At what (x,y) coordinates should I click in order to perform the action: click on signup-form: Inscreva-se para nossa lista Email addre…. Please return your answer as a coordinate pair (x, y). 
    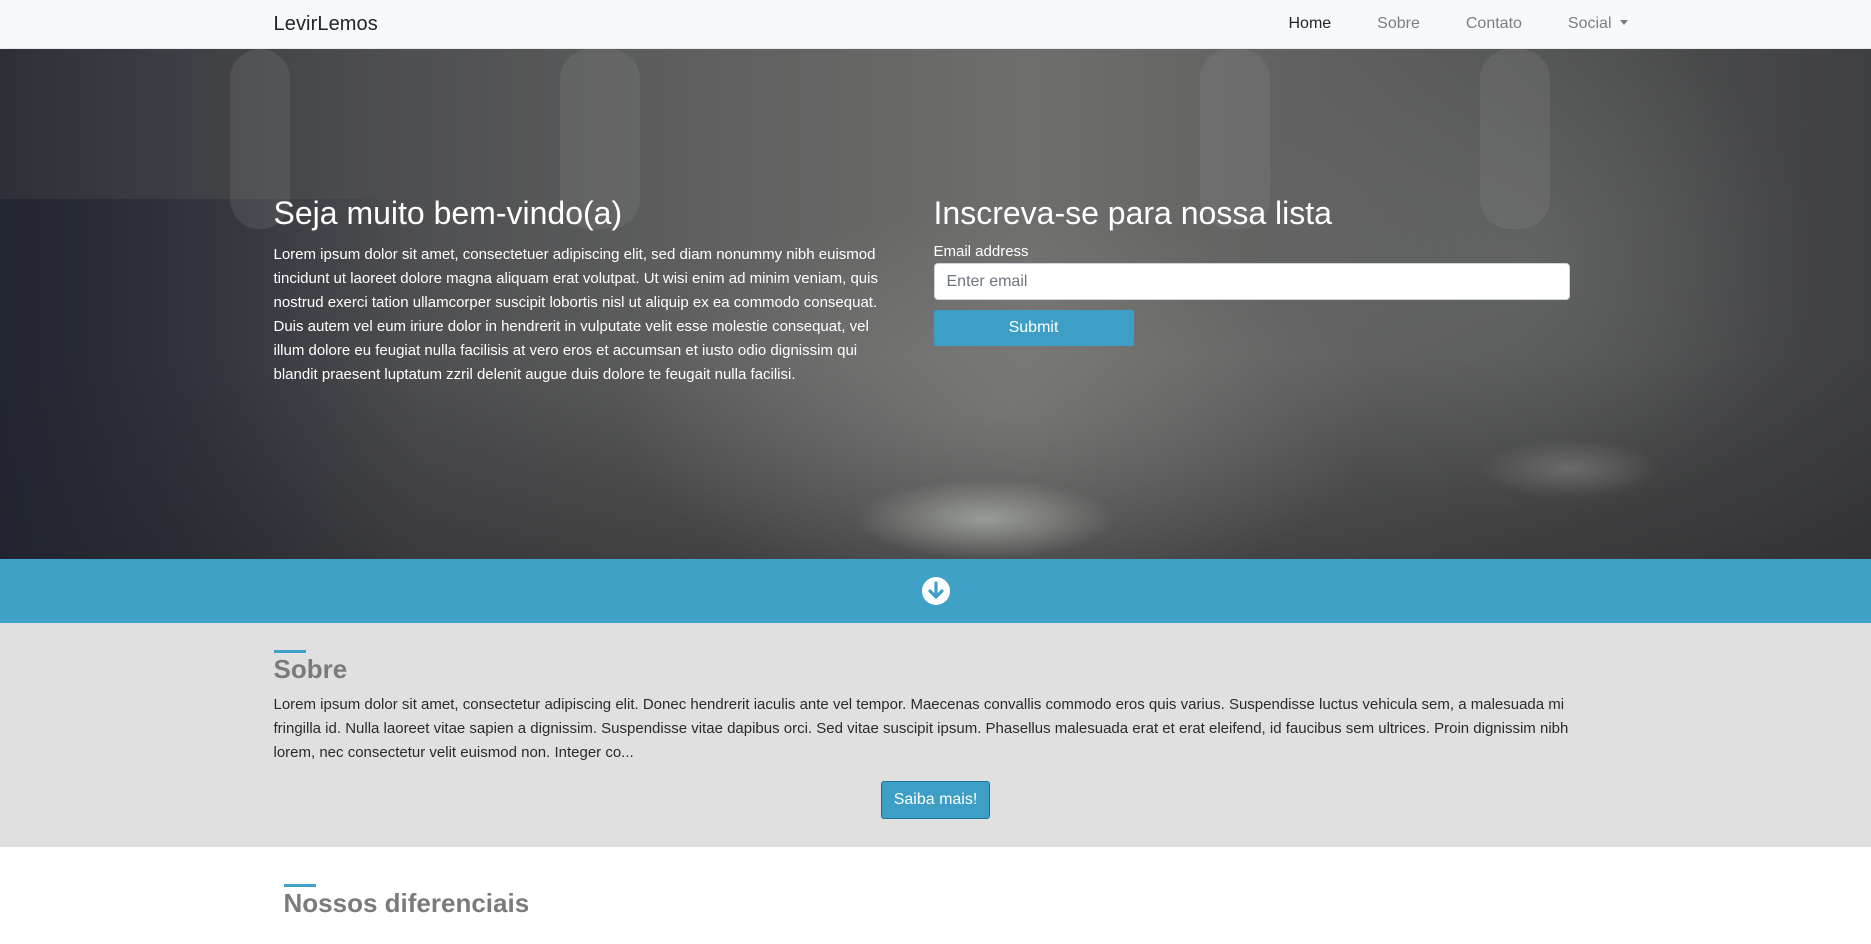
    Looking at the image, I should click on (1251, 290).